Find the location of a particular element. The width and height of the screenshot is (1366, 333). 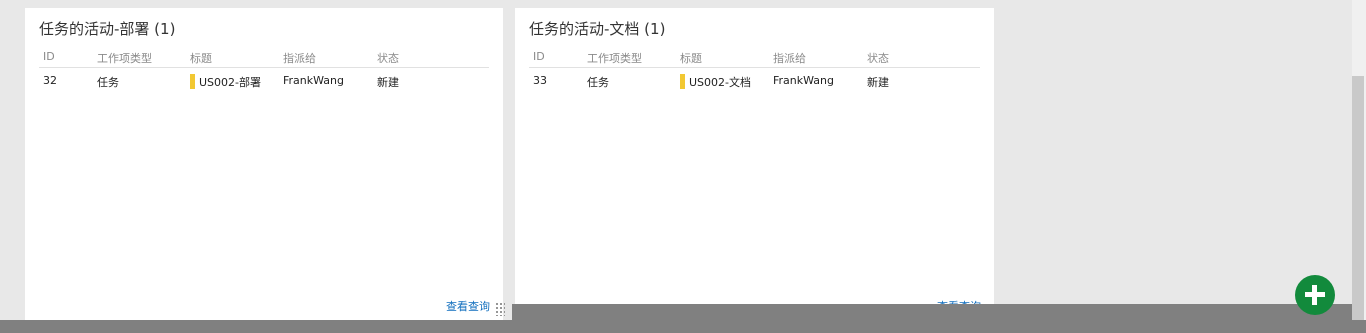

add-widget-button is located at coordinates (1315, 295).